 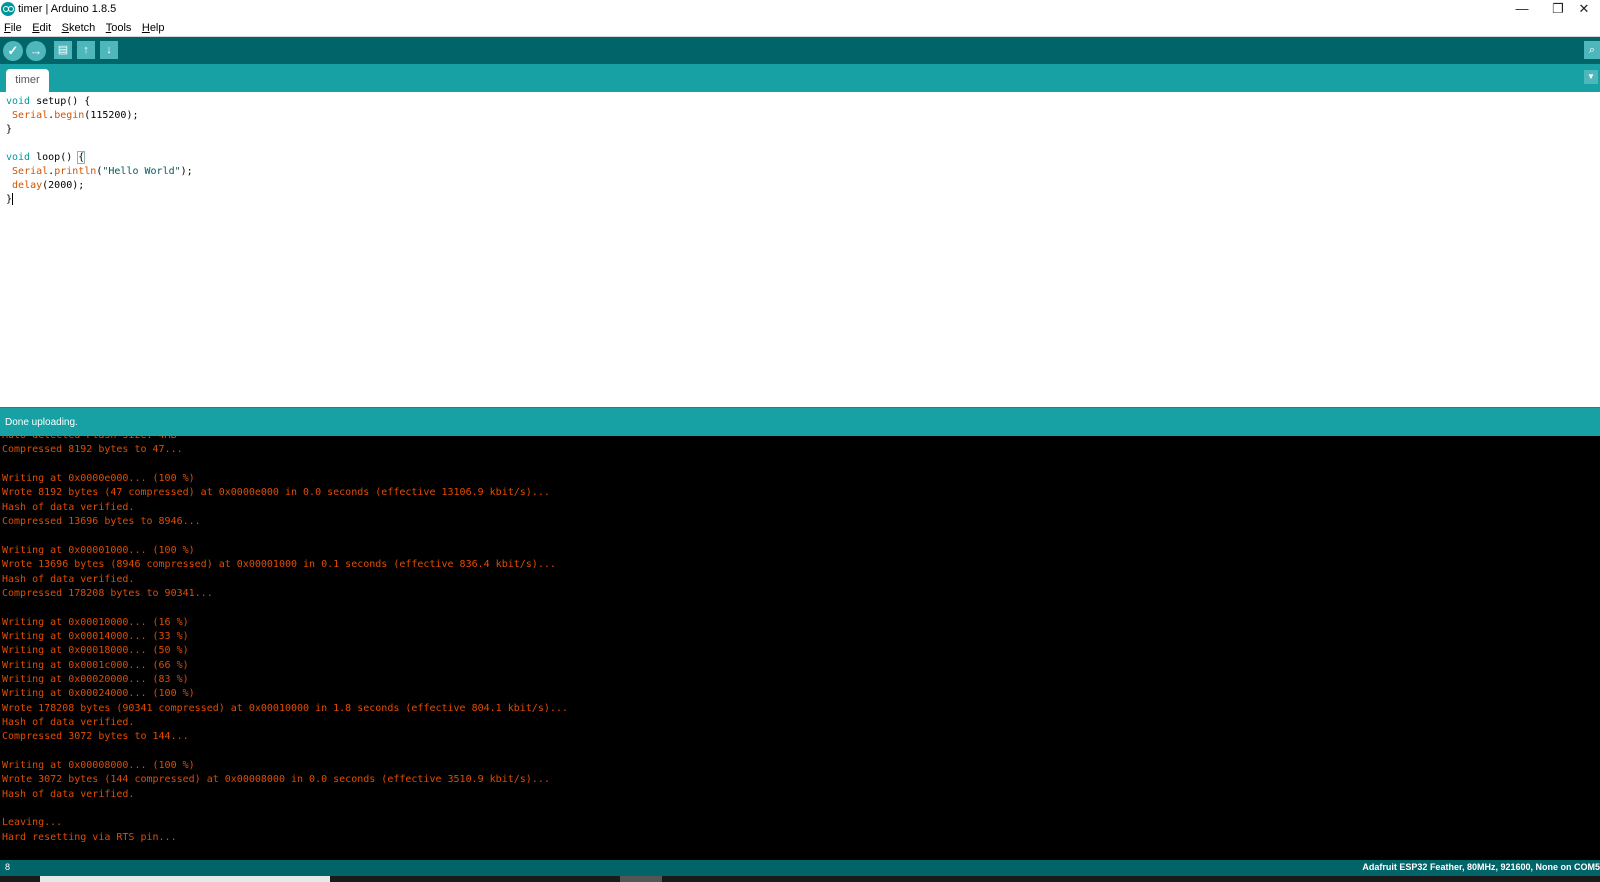 What do you see at coordinates (60, 101) in the screenshot?
I see `code-text: setup() {` at bounding box center [60, 101].